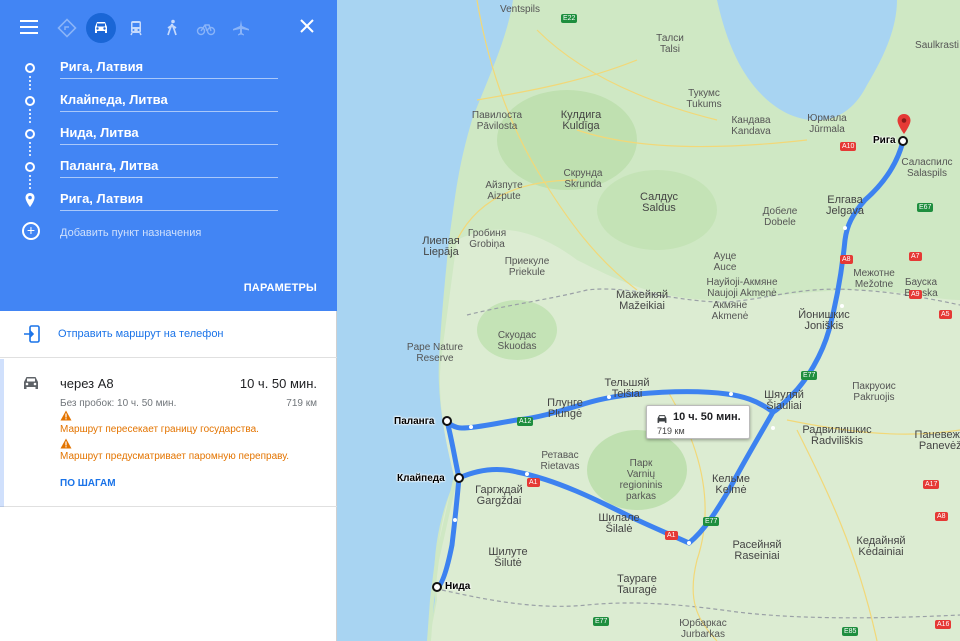 This screenshot has width=960, height=641. Describe the element at coordinates (945, 314) in the screenshot. I see `road-shield: A5` at that location.